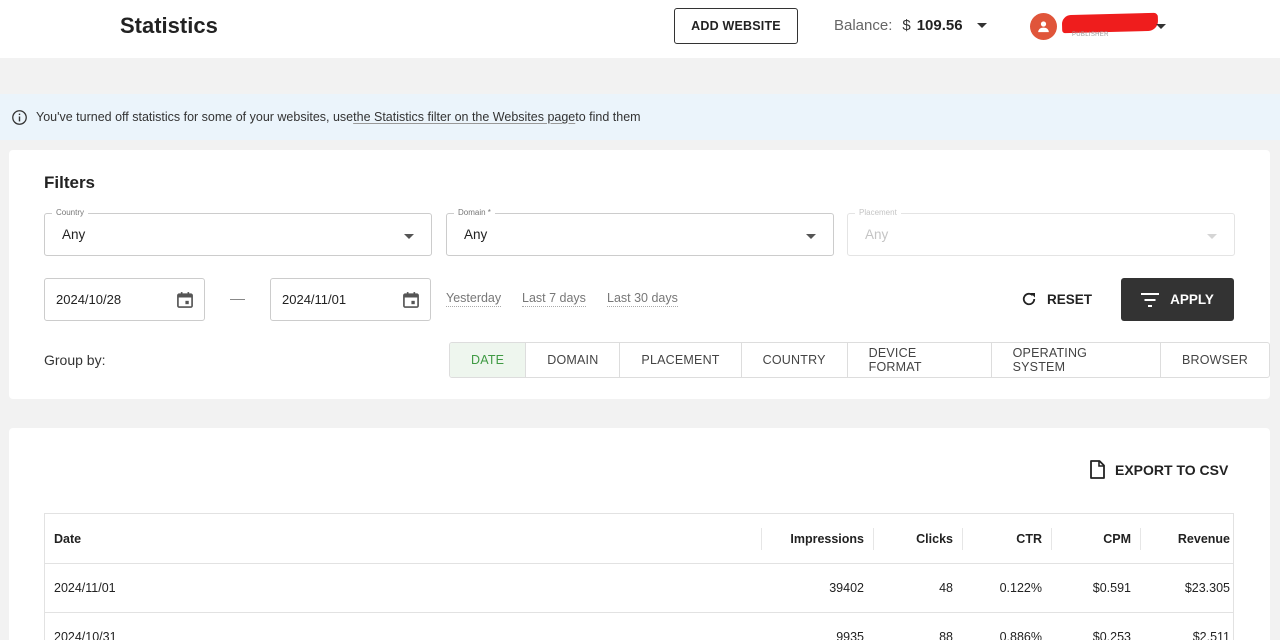  I want to click on group-by-tab-domain: DOMAIN, so click(572, 360).